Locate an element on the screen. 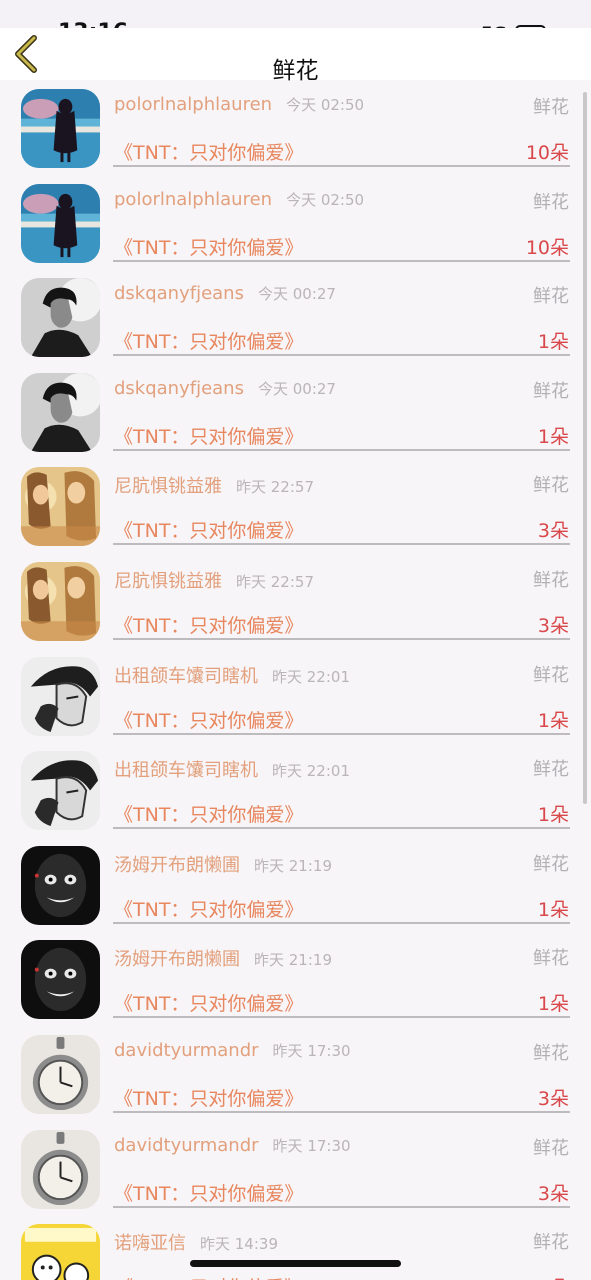  sender-name-text: 汤姆开布朗懒圃 is located at coordinates (177, 959).